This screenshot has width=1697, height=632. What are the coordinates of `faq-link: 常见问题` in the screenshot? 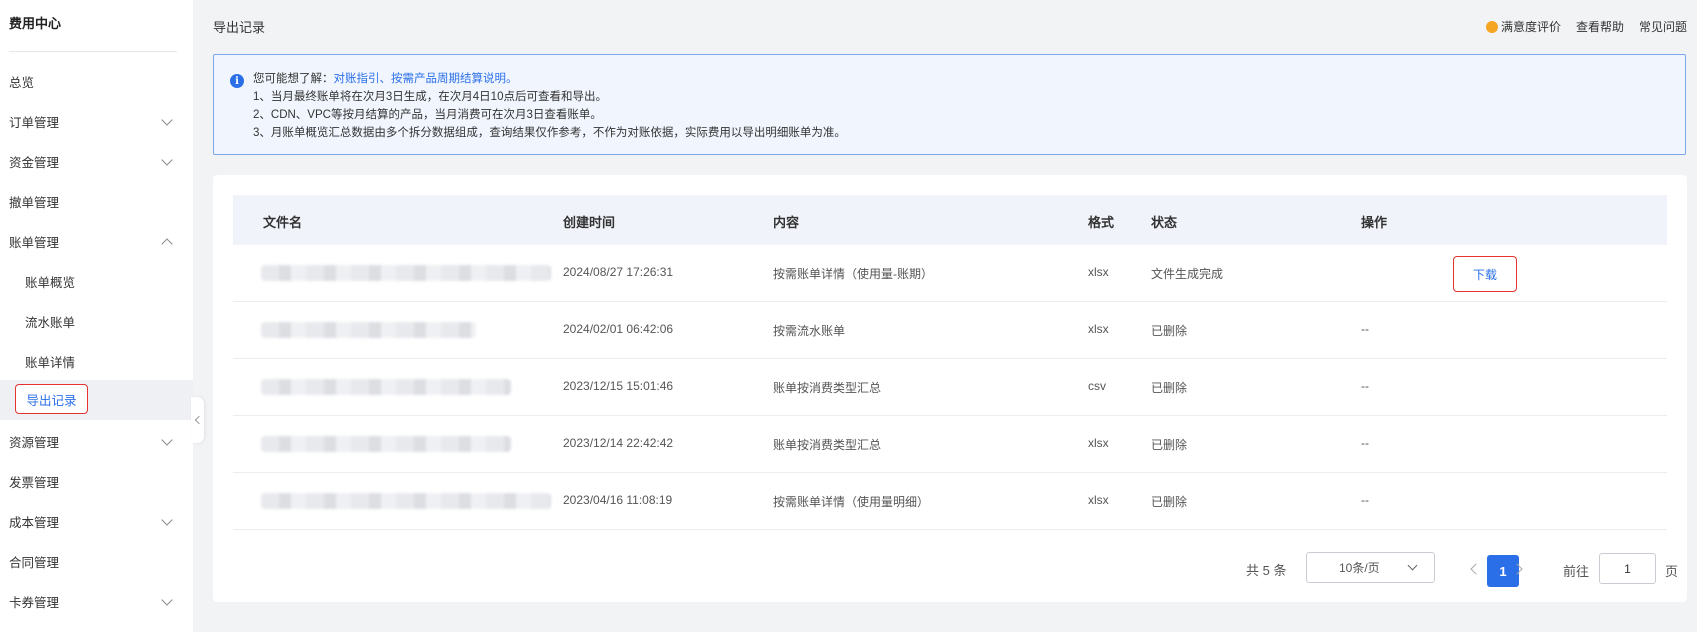 It's located at (1663, 26).